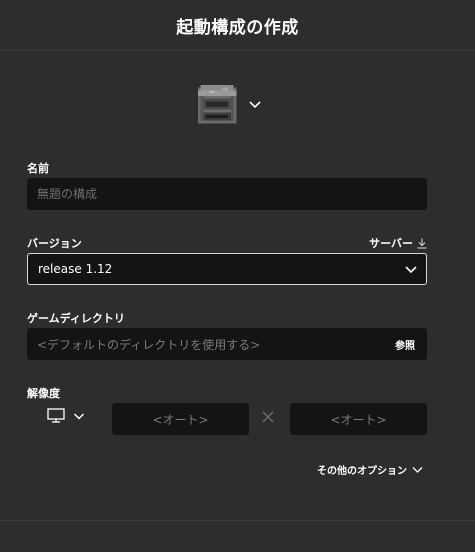  Describe the element at coordinates (391, 243) in the screenshot. I see `server-link-label: サーバー` at that location.